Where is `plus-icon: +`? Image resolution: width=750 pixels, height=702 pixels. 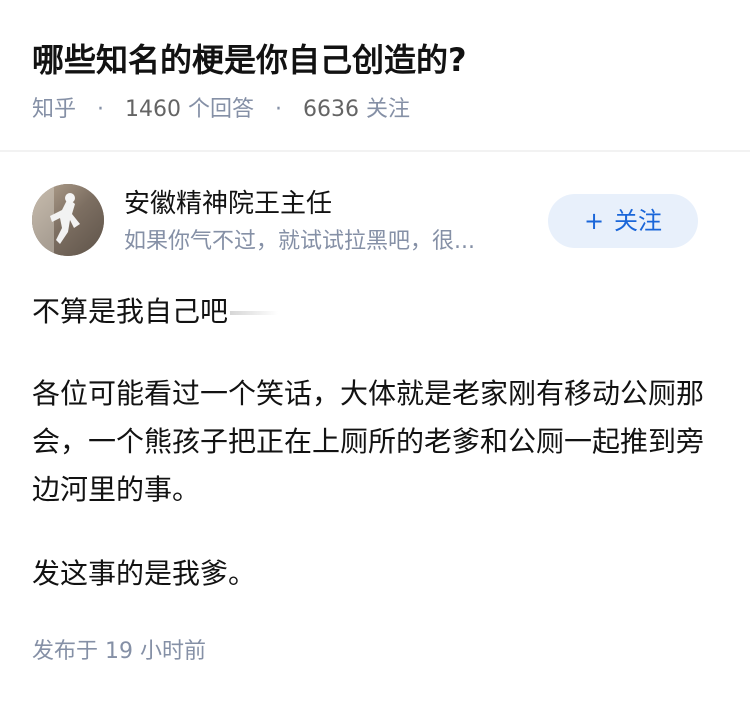 plus-icon: + is located at coordinates (594, 221).